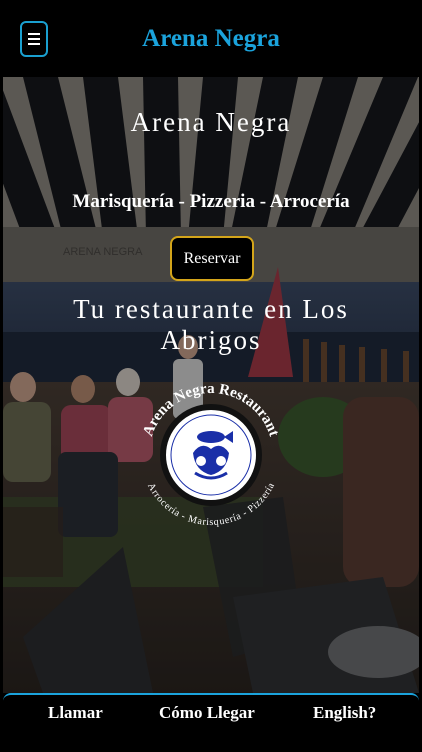 This screenshot has height=752, width=422. I want to click on reserve-button: Reservar, so click(212, 258).